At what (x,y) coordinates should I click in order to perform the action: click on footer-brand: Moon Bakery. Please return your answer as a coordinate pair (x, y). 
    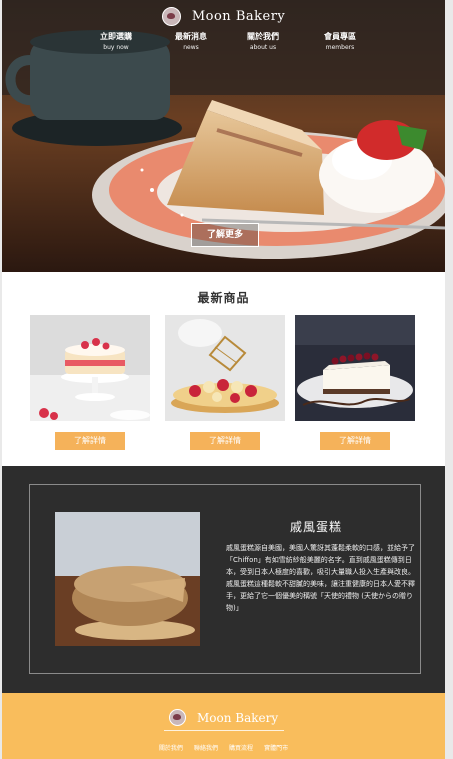
    Looking at the image, I should click on (223, 716).